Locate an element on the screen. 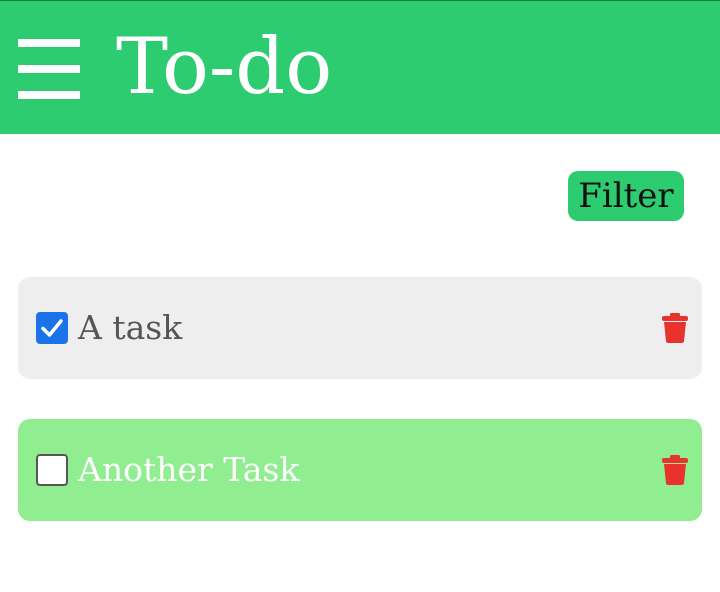 The height and width of the screenshot is (592, 720). hamburger-menu-icon is located at coordinates (49, 69).